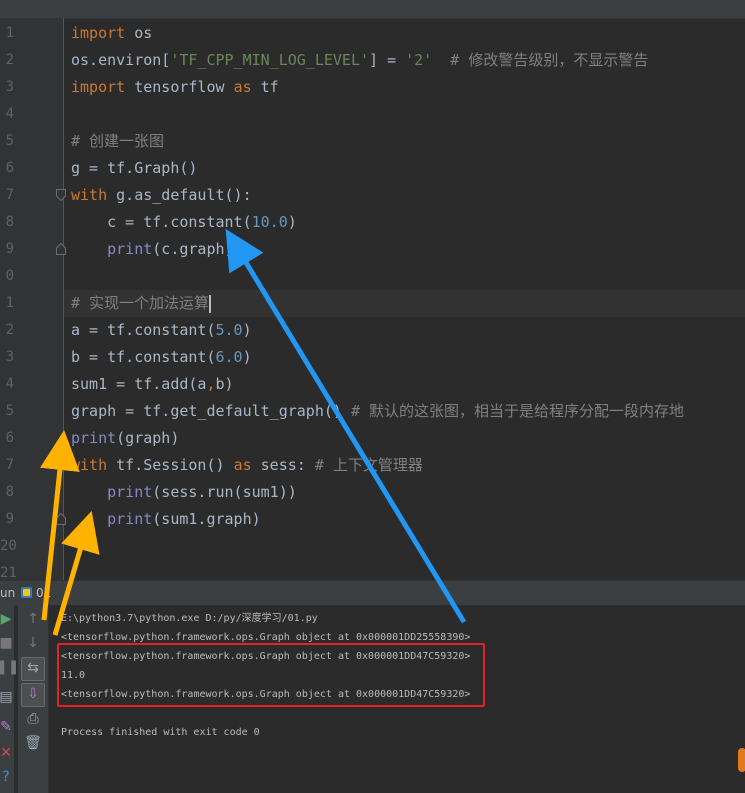  Describe the element at coordinates (229, 330) in the screenshot. I see `code-token: 5.0` at that location.